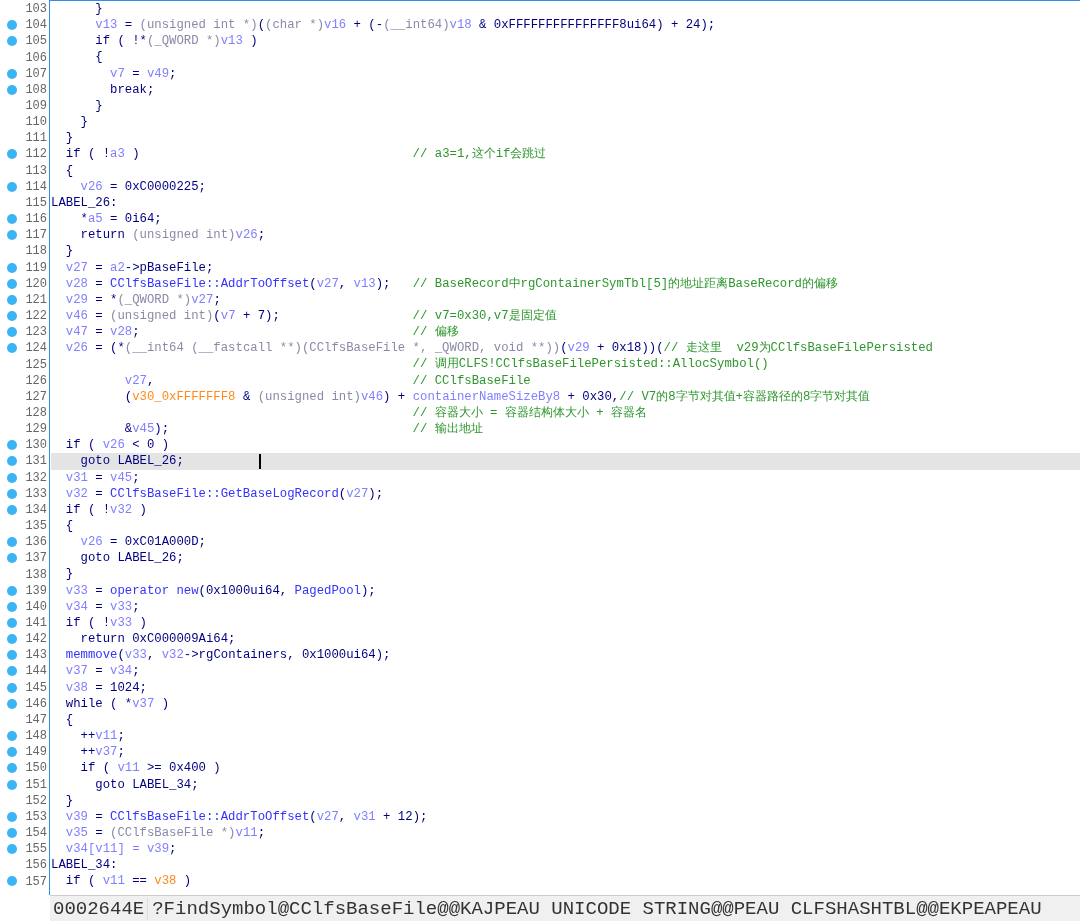 The height and width of the screenshot is (921, 1080). Describe the element at coordinates (565, 671) in the screenshot. I see `code-line: v37 = v34;` at that location.